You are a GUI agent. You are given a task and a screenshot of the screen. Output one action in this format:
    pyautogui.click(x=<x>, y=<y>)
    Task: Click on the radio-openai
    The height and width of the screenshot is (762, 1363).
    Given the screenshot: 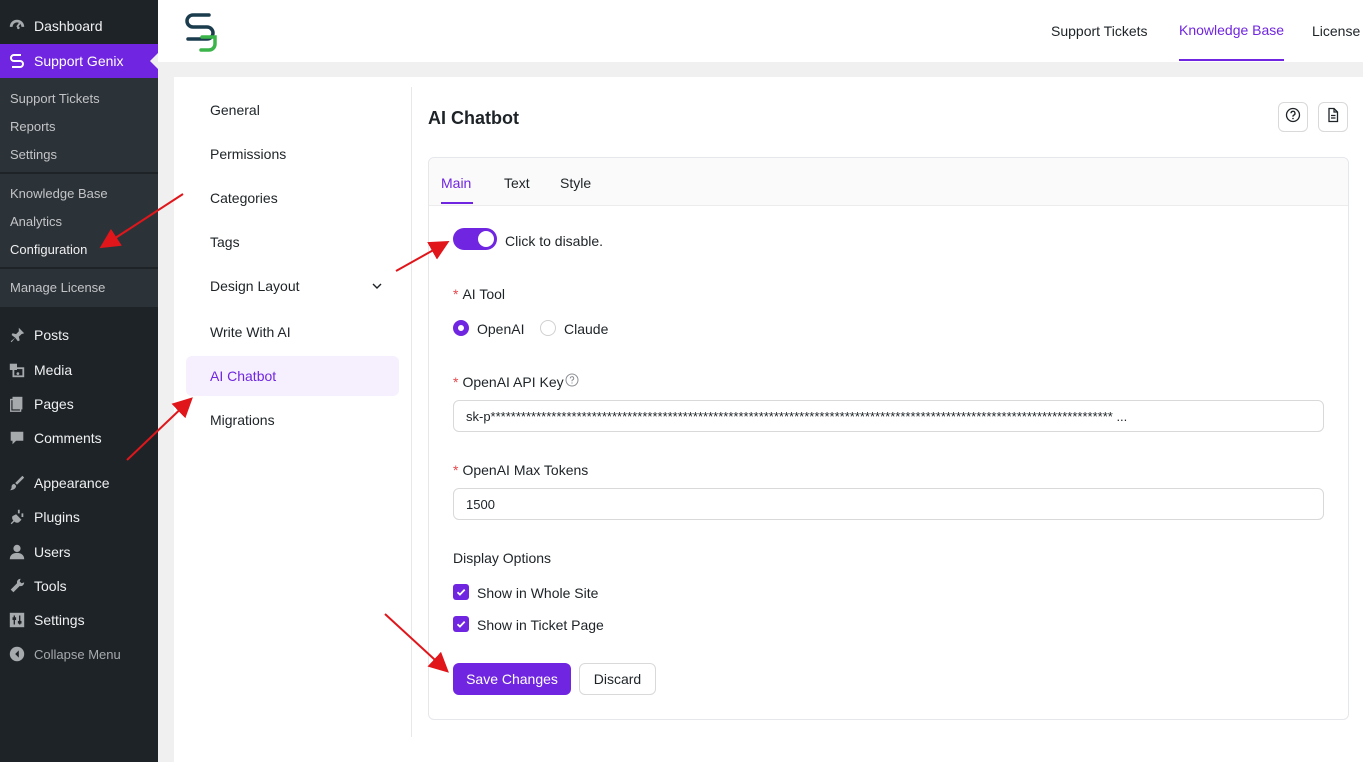 What is the action you would take?
    pyautogui.click(x=461, y=328)
    